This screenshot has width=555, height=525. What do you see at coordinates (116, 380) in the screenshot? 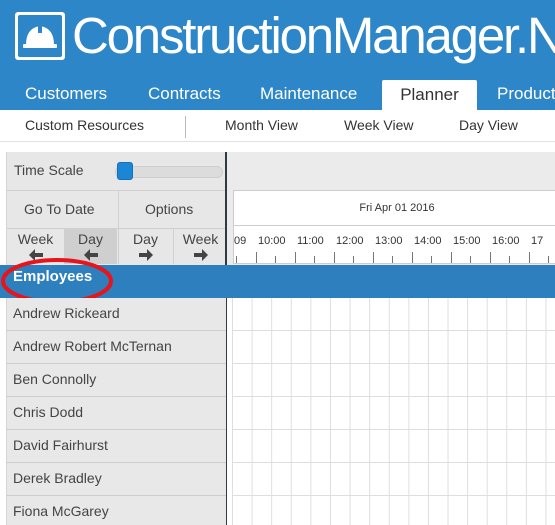
I see `resource-row: Ben Connolly` at bounding box center [116, 380].